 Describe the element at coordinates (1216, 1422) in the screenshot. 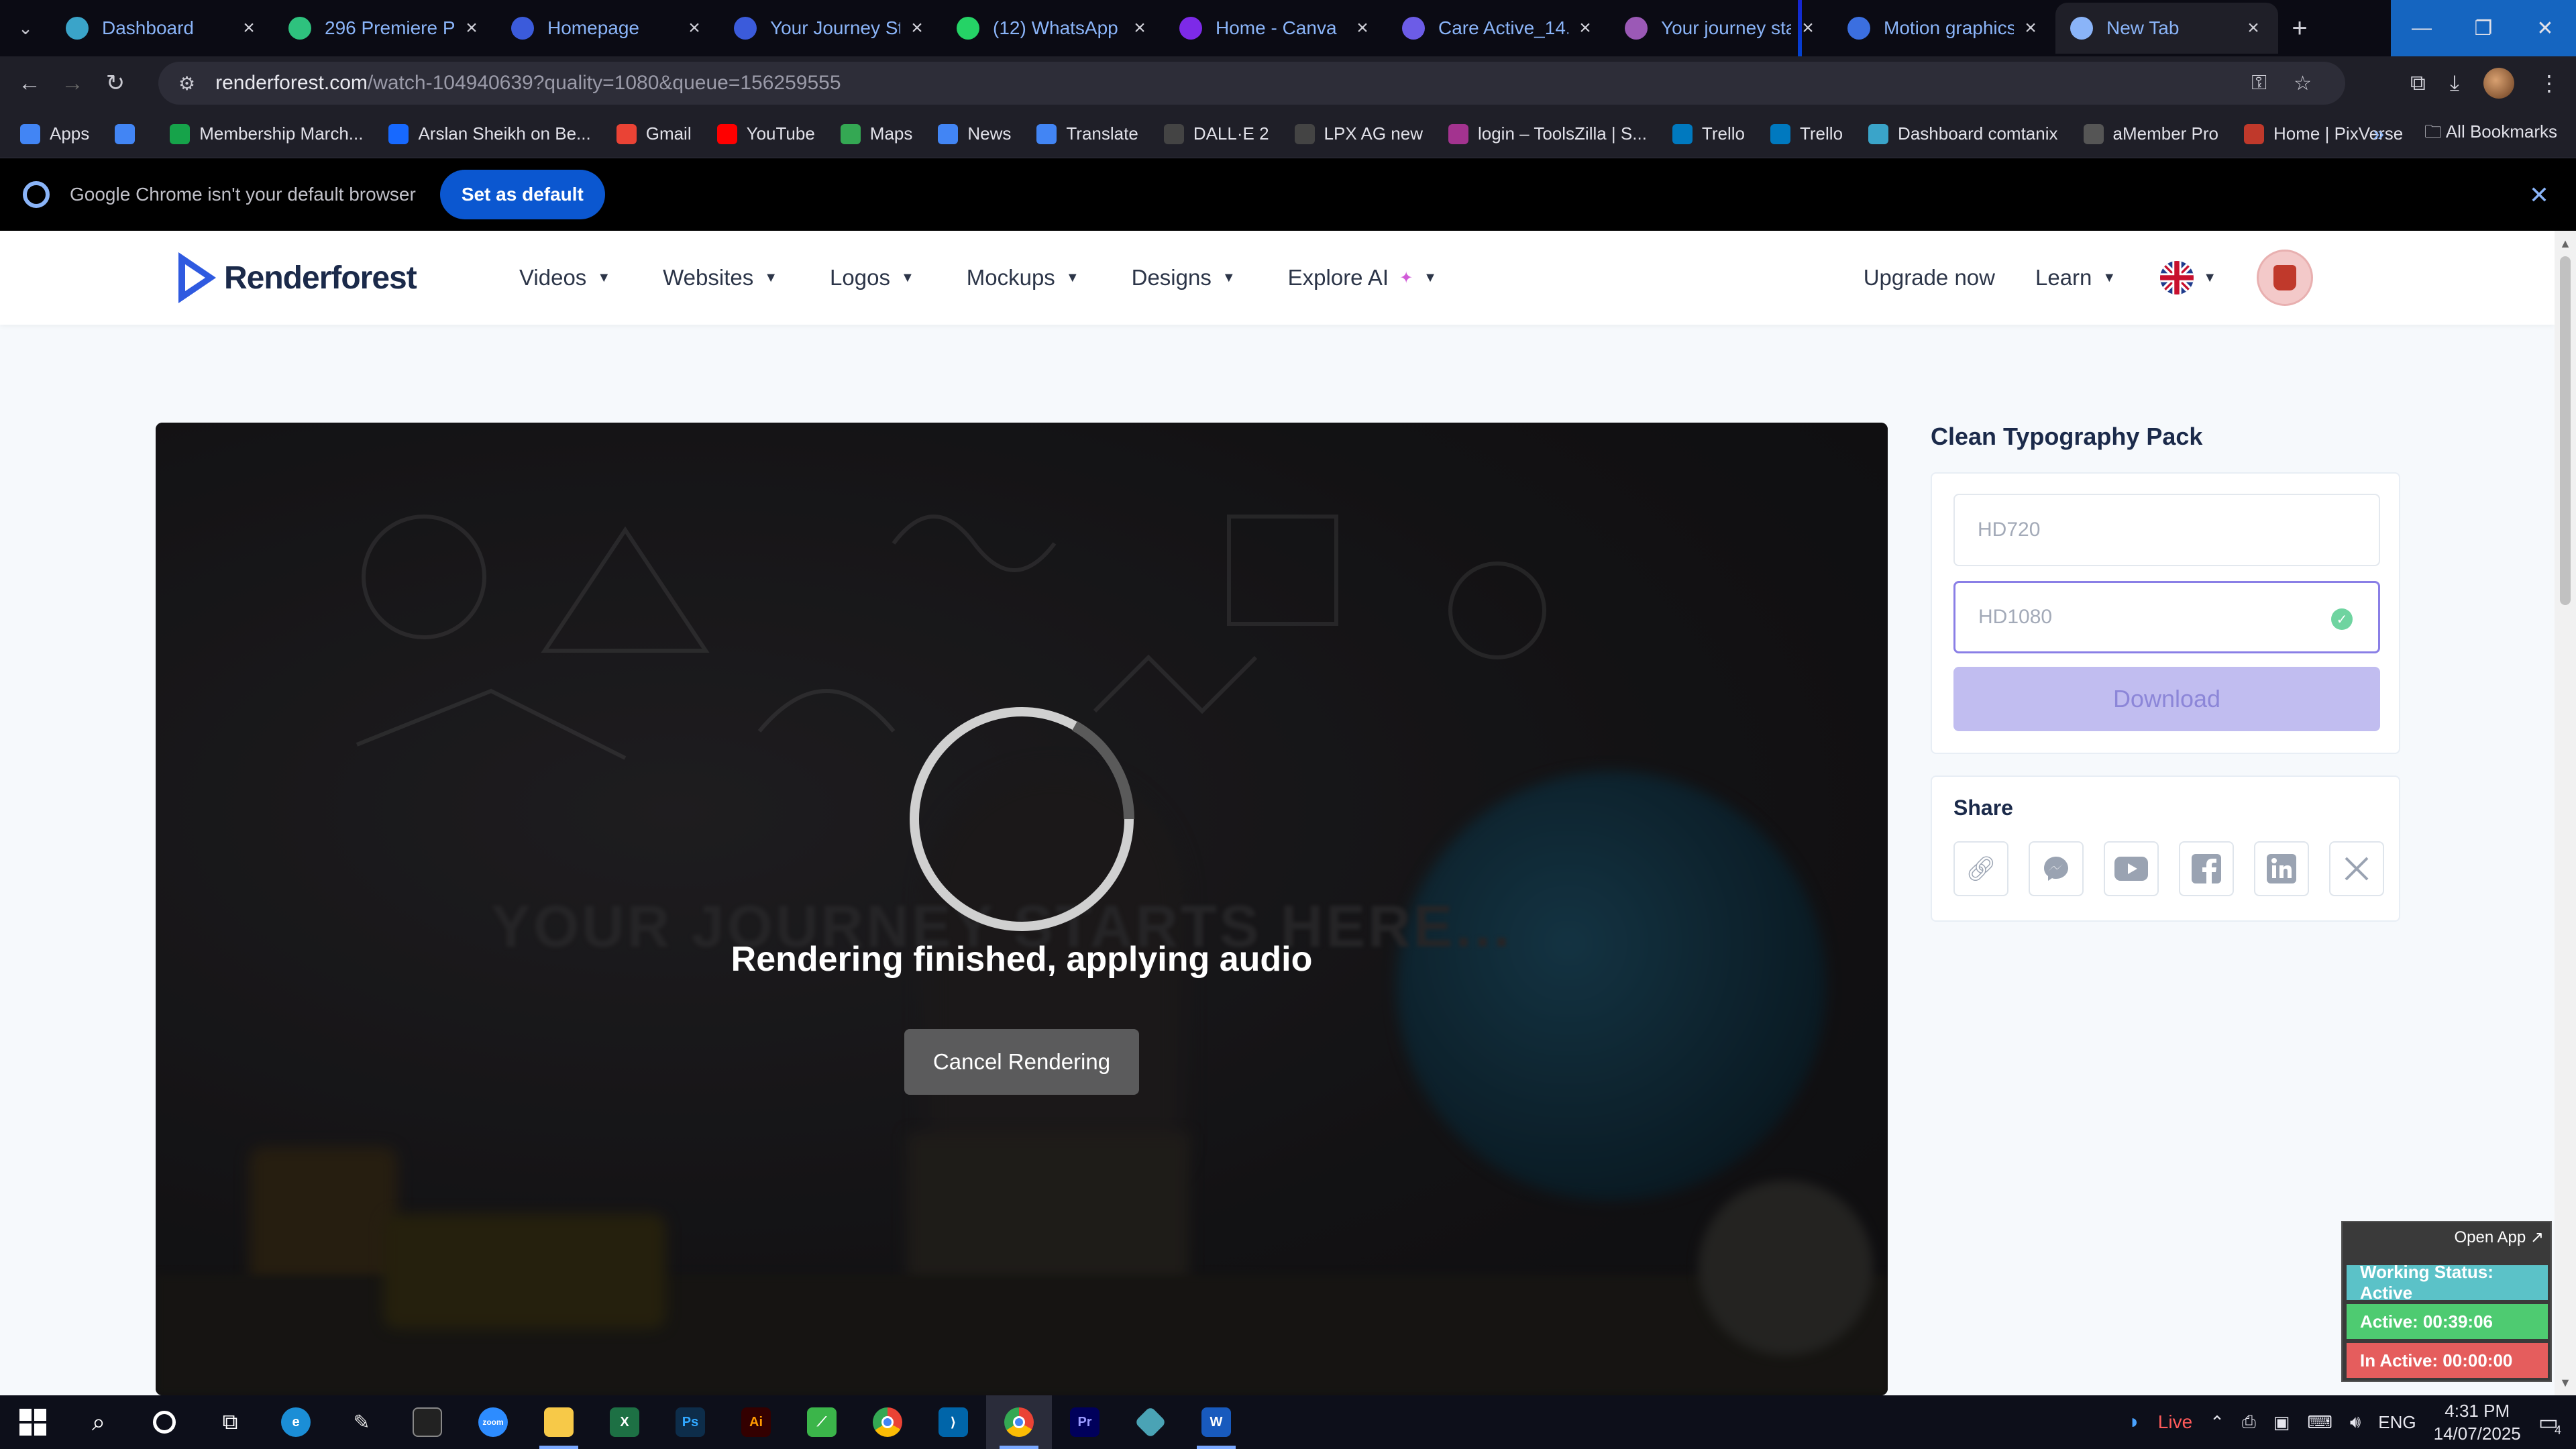

I see `word-icon: W` at that location.